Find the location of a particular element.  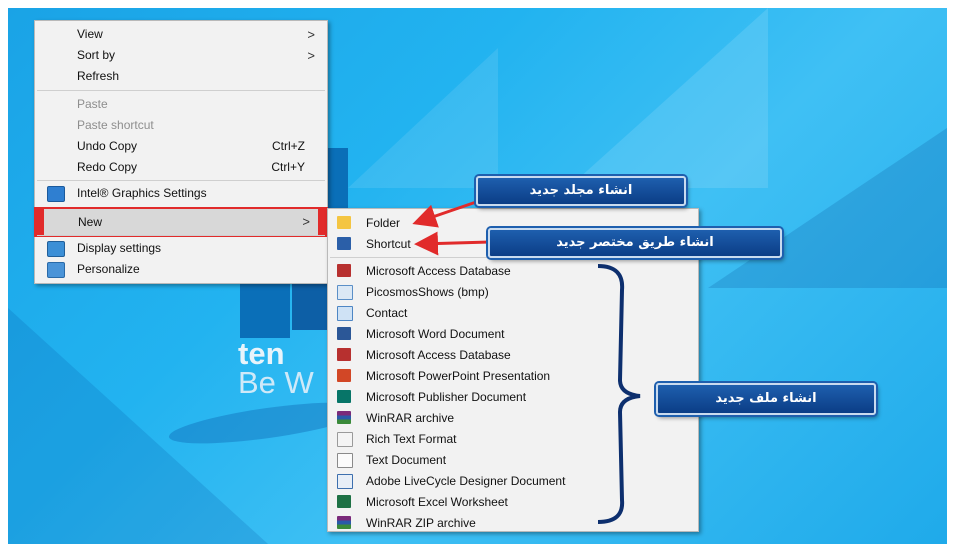

annotation-overlay is located at coordinates (526, 361).